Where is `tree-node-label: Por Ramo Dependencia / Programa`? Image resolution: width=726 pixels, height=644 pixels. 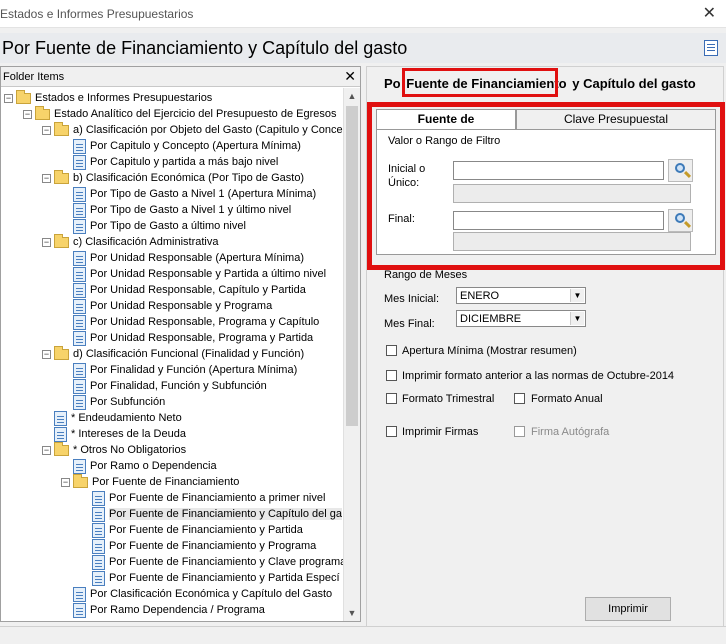
tree-node-label: Por Ramo Dependencia / Programa is located at coordinates (177, 610).